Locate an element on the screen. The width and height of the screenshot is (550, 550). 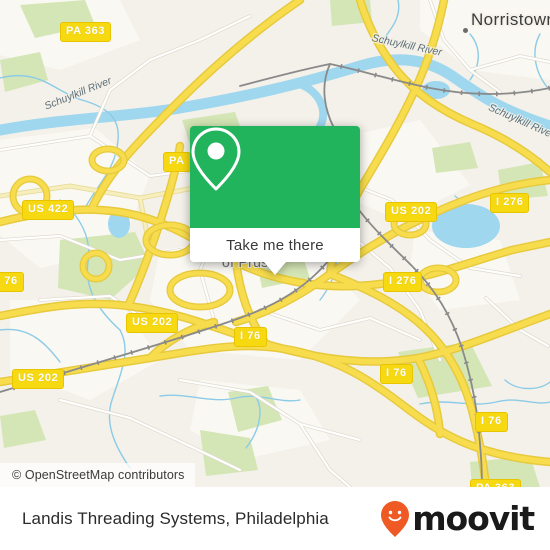
attribution-text: © OpenStreetMap contributors is located at coordinates (97, 475).